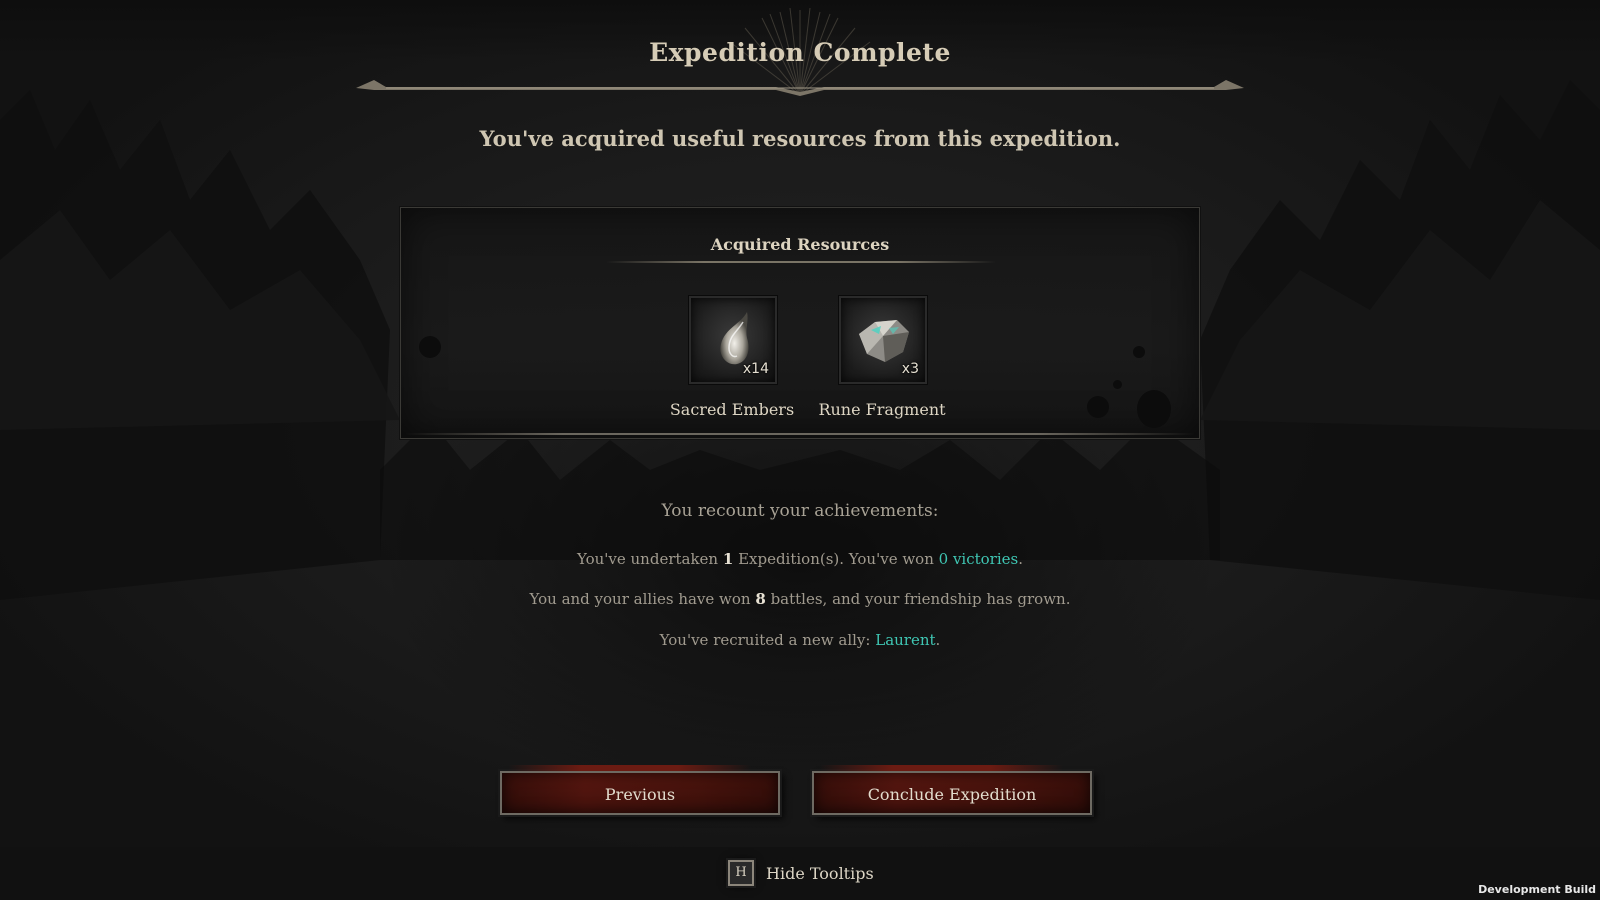 The width and height of the screenshot is (1600, 900). What do you see at coordinates (767, 640) in the screenshot?
I see `achievement-text: You've recruited a new ally:` at bounding box center [767, 640].